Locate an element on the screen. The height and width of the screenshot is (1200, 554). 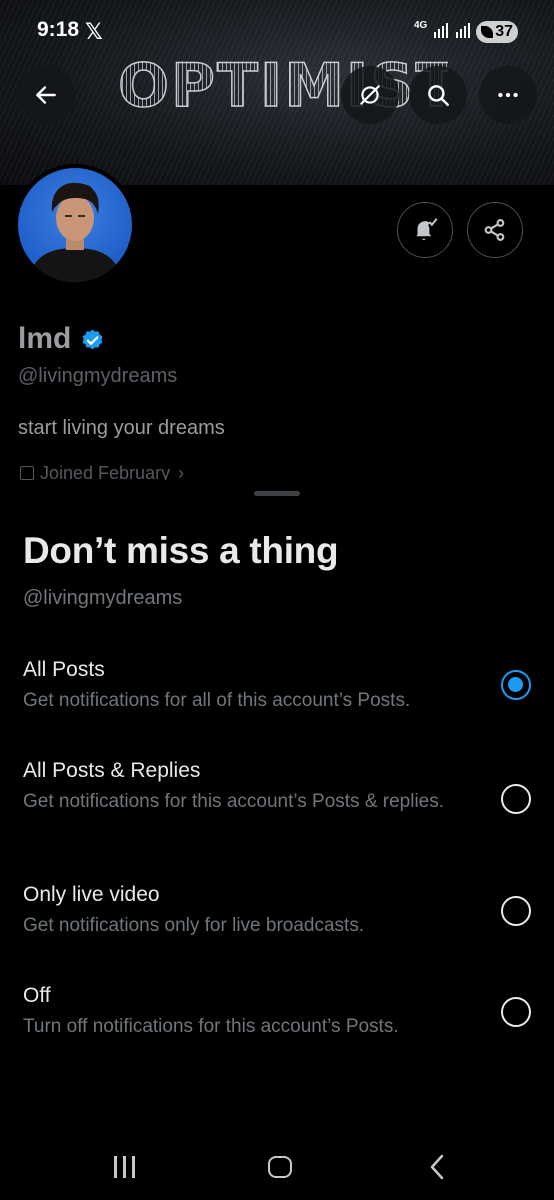
share-button is located at coordinates (495, 230).